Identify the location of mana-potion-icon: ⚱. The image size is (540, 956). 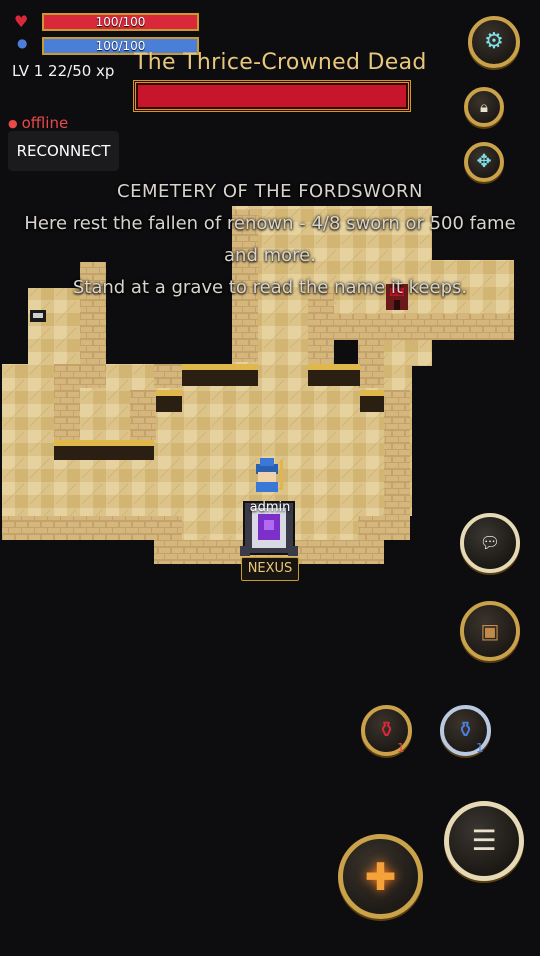
(465, 730).